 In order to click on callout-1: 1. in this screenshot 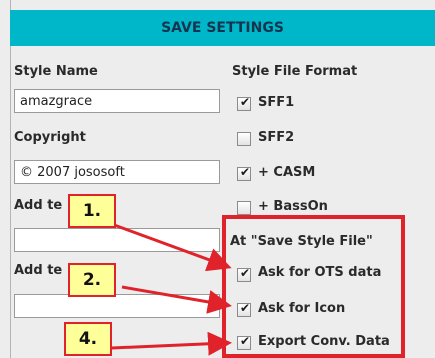, I will do `click(92, 211)`.